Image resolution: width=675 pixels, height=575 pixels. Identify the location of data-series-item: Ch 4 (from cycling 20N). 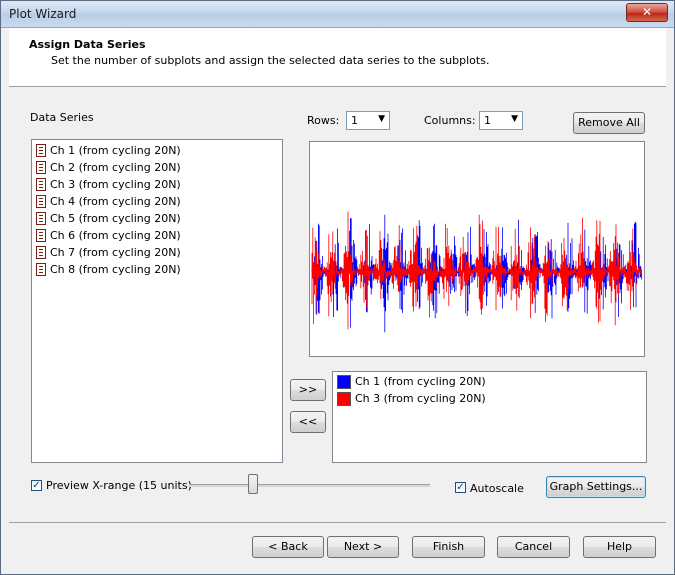
(108, 201).